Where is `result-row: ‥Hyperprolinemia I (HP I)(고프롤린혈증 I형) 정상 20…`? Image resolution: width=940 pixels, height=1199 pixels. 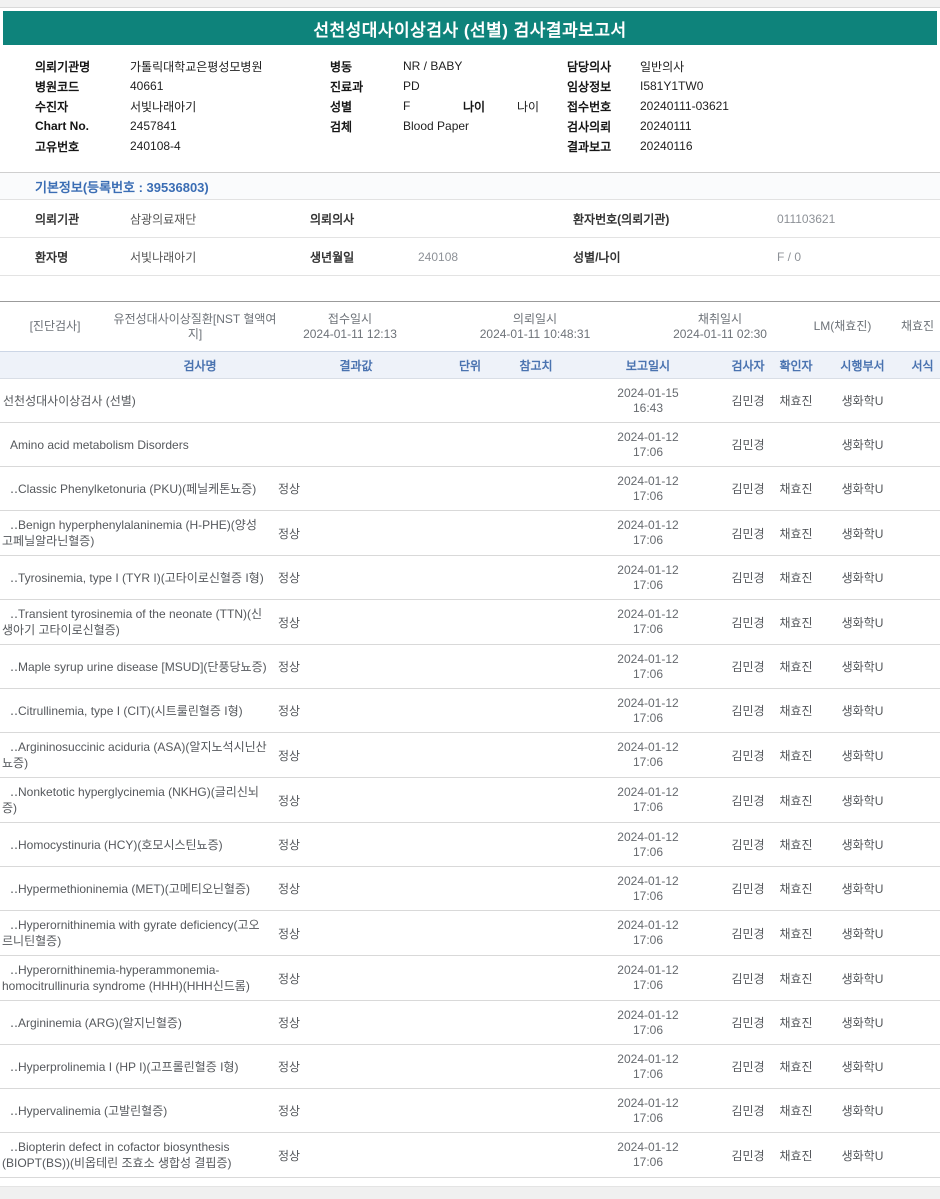
result-row: ‥Hyperprolinemia I (HP I)(고프롤린혈증 I형) 정상 20… is located at coordinates (470, 1067).